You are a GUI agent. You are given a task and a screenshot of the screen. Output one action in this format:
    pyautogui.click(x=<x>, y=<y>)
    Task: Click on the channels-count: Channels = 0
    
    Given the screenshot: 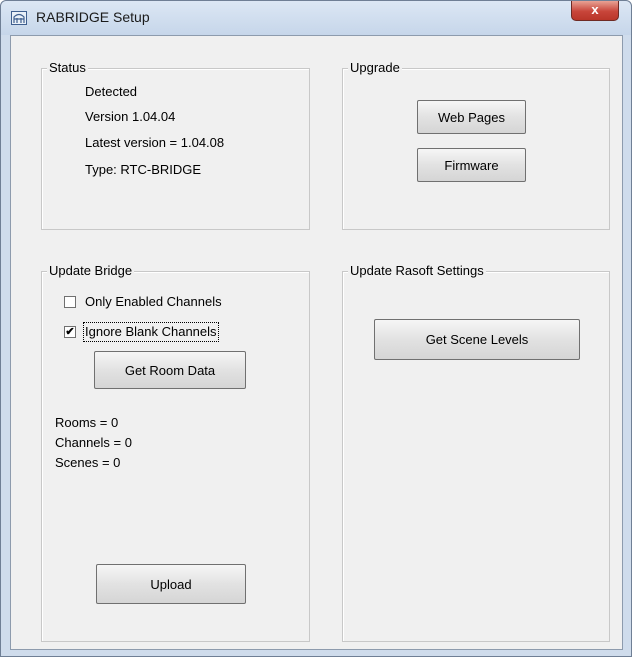 What is the action you would take?
    pyautogui.click(x=93, y=442)
    